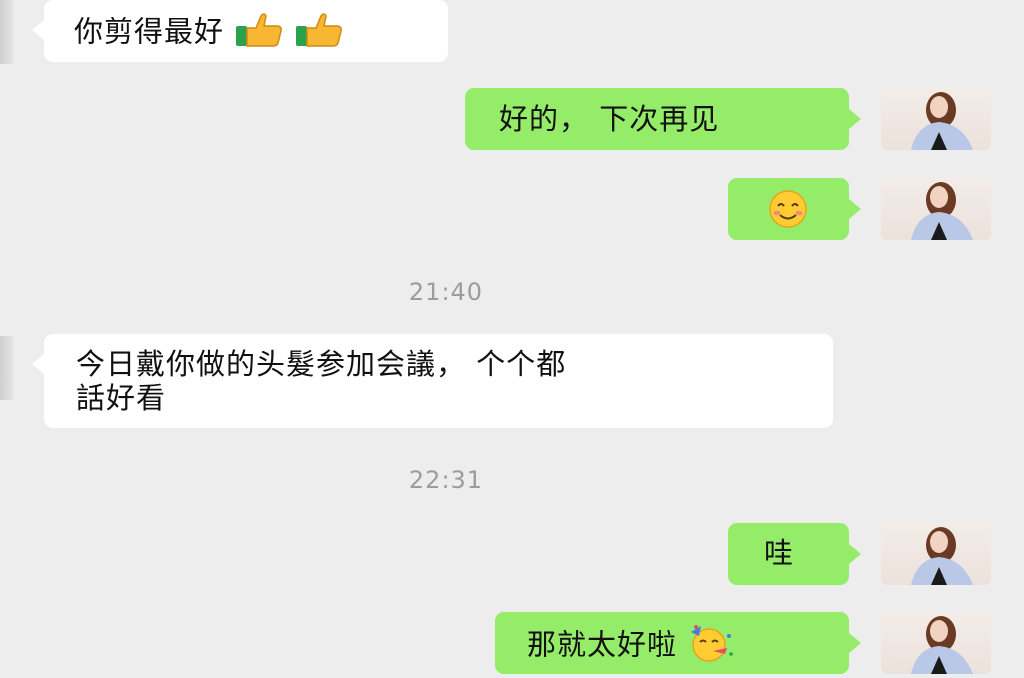 The image size is (1024, 678). I want to click on outgoing-message-bubble: 哇, so click(794, 554).